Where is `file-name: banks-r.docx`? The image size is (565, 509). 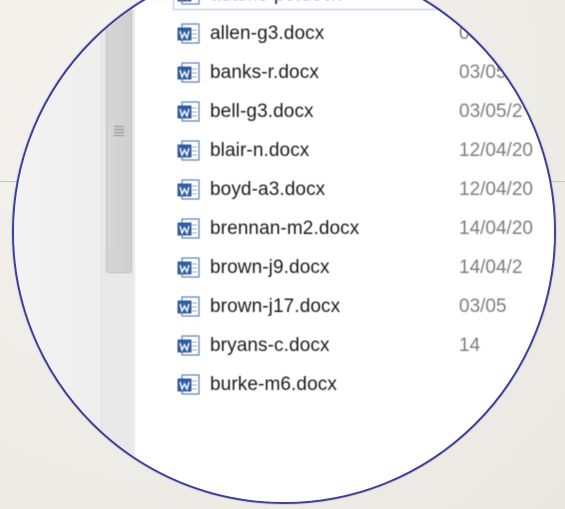
file-name: banks-r.docx is located at coordinates (264, 72).